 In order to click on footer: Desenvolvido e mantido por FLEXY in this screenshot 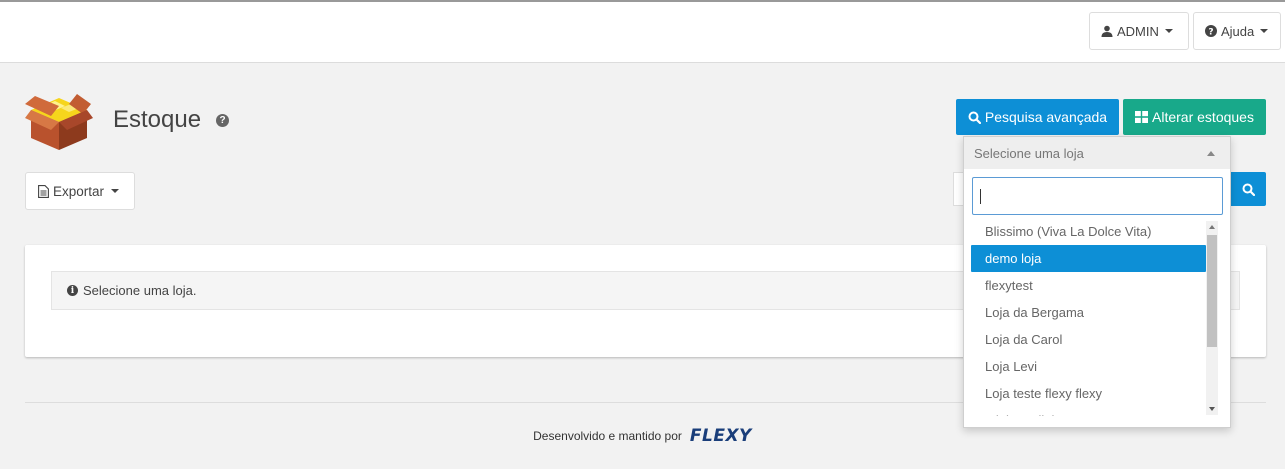, I will do `click(642, 436)`.